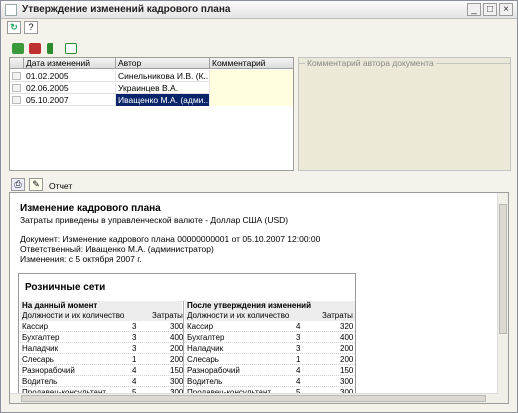  I want to click on save-icon: ✎, so click(36, 184).